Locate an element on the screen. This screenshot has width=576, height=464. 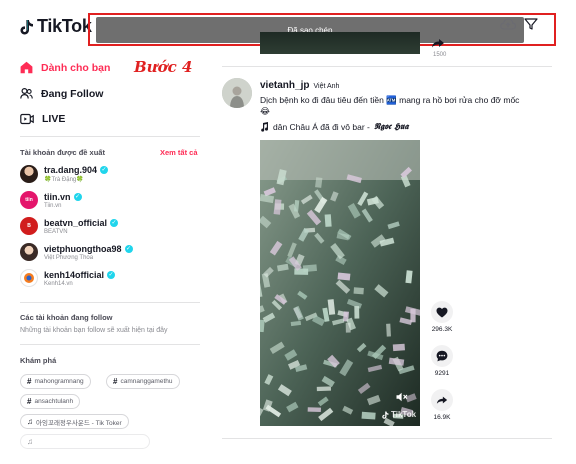
following-icon is located at coordinates (26, 93).